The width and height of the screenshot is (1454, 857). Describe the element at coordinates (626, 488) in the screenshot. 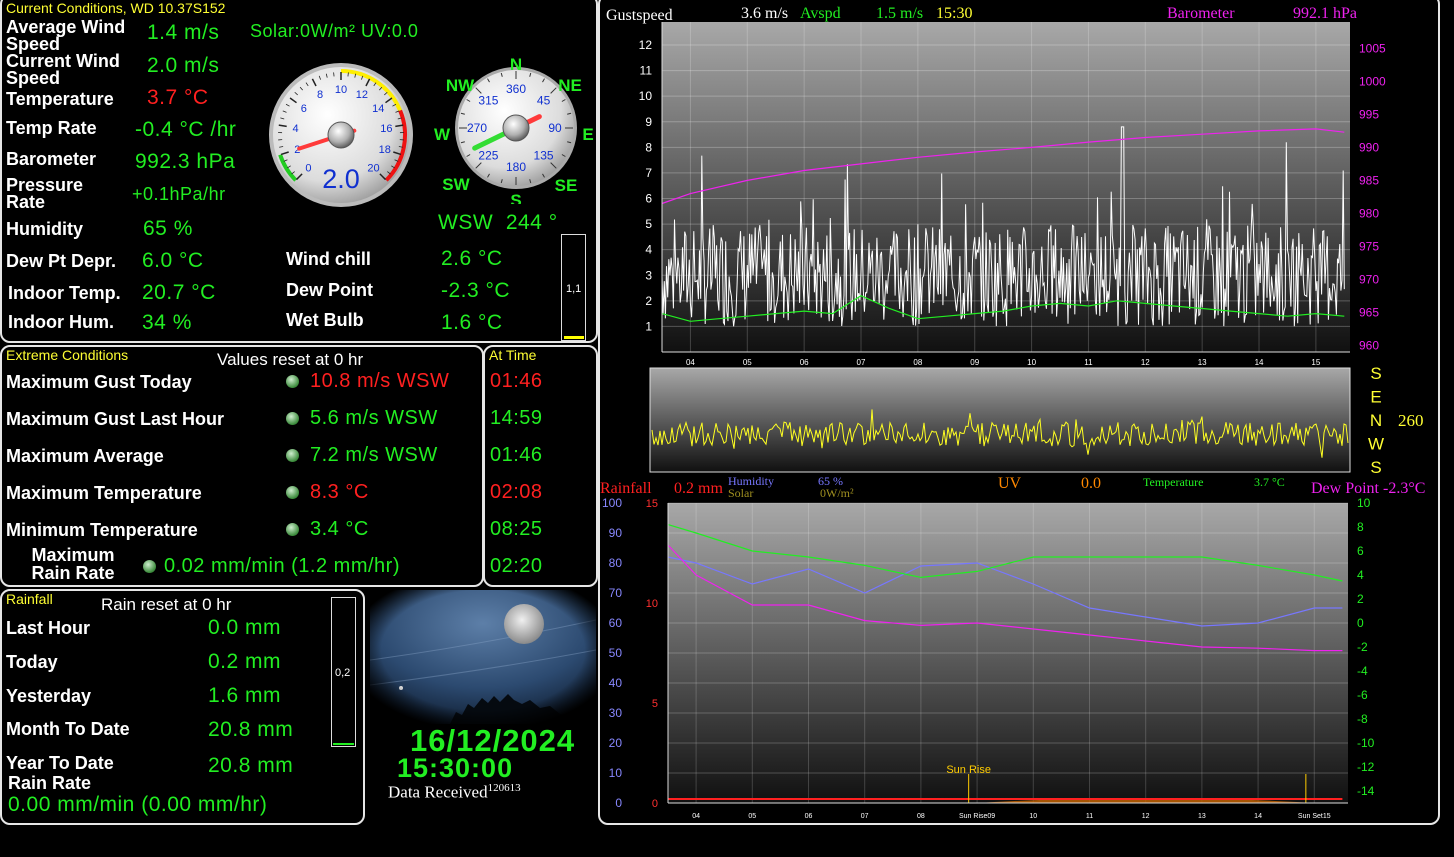

I see `g3-rain-label: Rainfall` at that location.